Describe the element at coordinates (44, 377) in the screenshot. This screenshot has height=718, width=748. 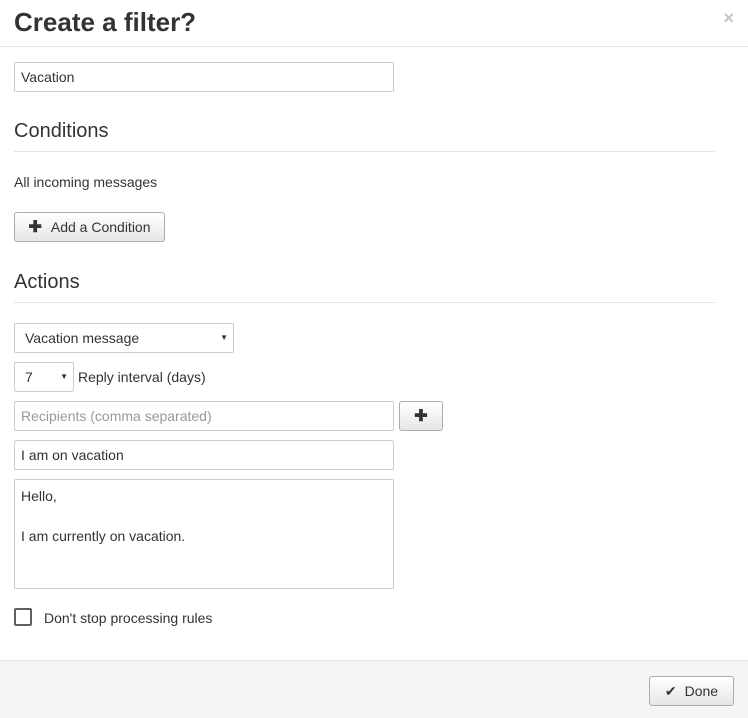
I see `reply-interval-select: 7 ▼` at that location.